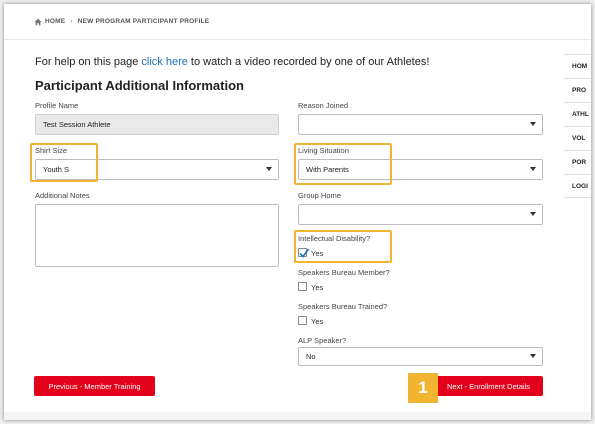  I want to click on help-prefix: For help on this page, so click(88, 62).